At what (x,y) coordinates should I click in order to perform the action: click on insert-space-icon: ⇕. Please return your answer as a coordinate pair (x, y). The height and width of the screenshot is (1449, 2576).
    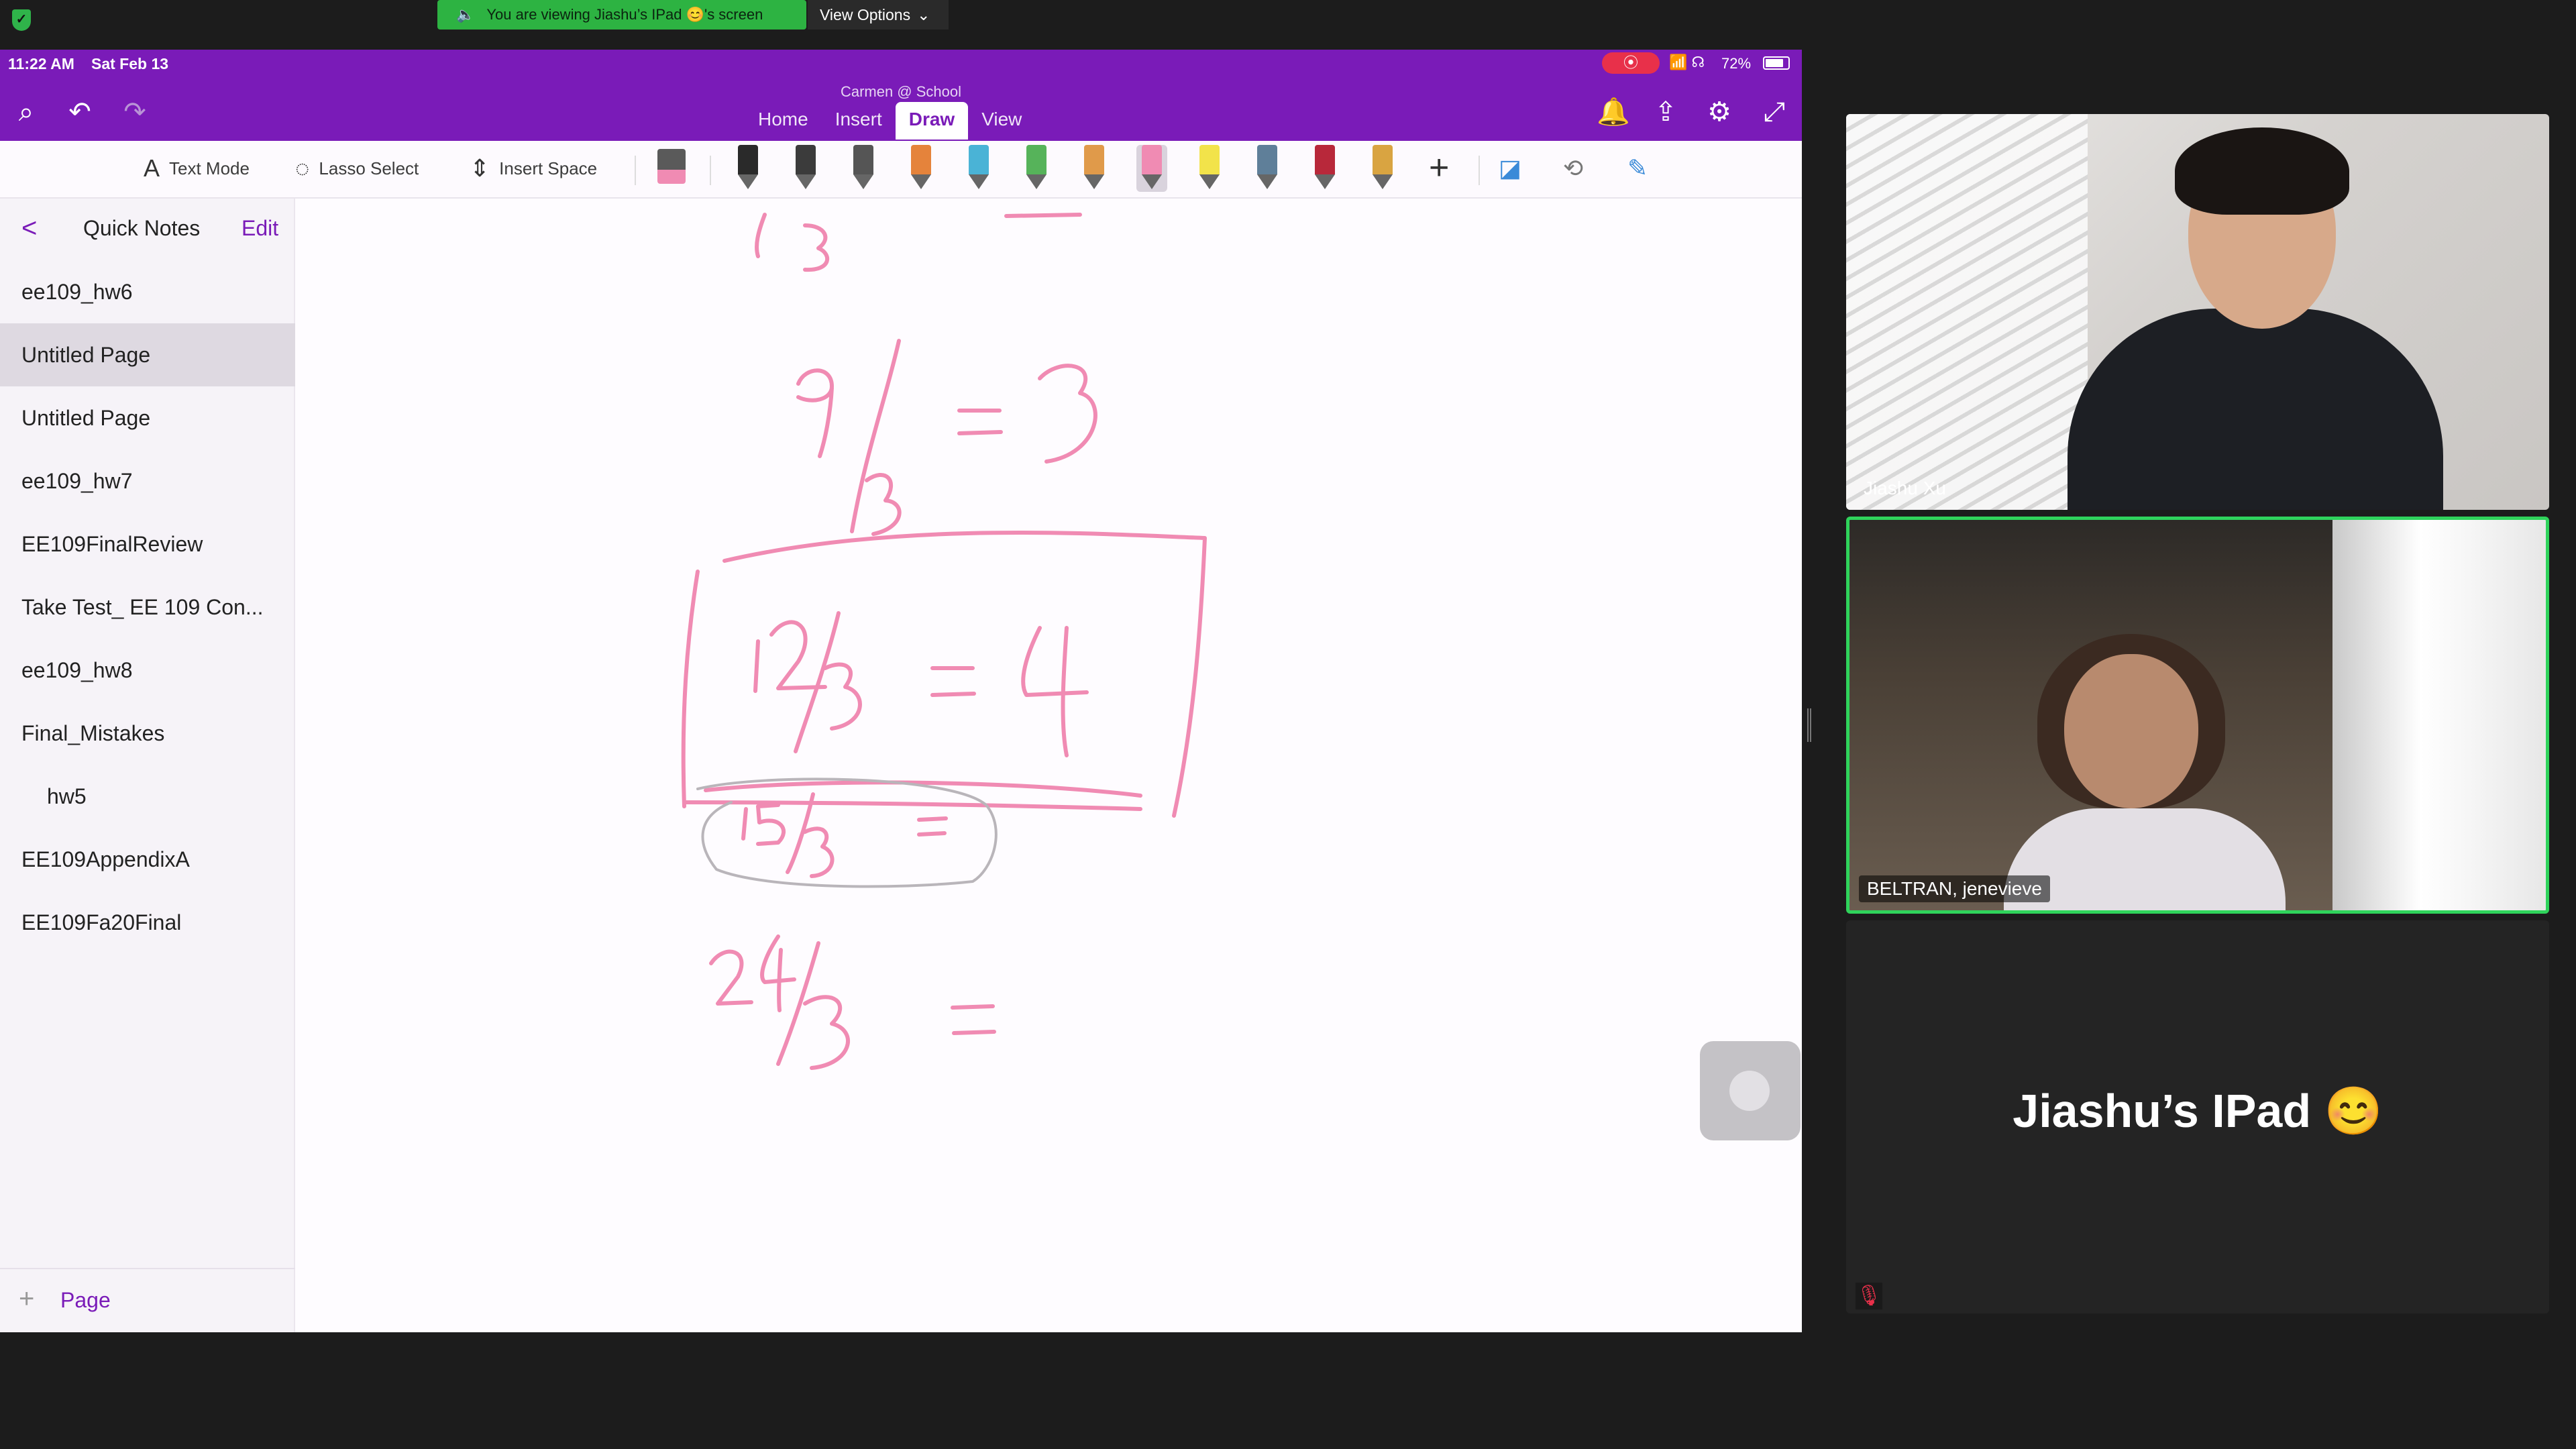
    Looking at the image, I should click on (480, 168).